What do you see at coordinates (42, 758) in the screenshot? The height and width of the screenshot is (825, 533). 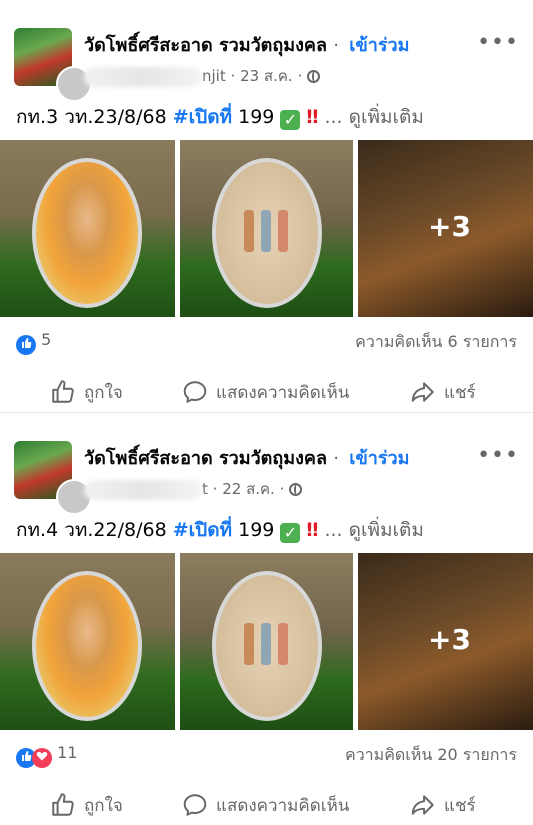 I see `love-reaction-icon` at bounding box center [42, 758].